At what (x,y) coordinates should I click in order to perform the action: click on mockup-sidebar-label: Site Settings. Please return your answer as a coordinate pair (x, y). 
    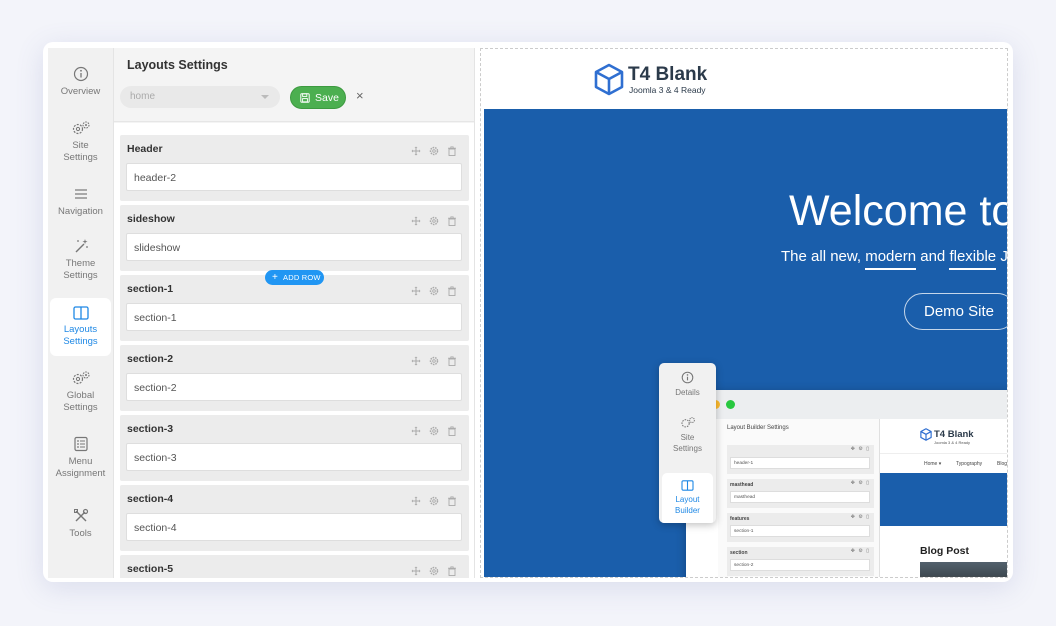
    Looking at the image, I should click on (687, 443).